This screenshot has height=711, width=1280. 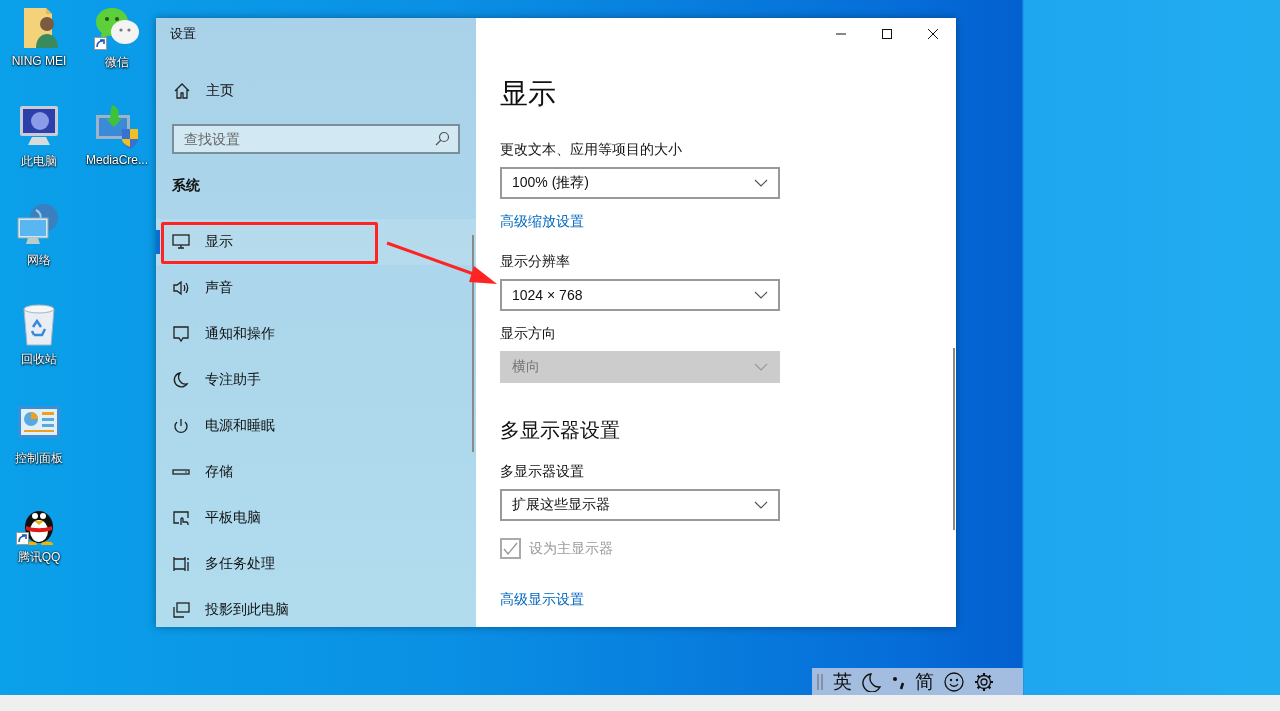 I want to click on monitor-shield-icon, so click(x=117, y=126).